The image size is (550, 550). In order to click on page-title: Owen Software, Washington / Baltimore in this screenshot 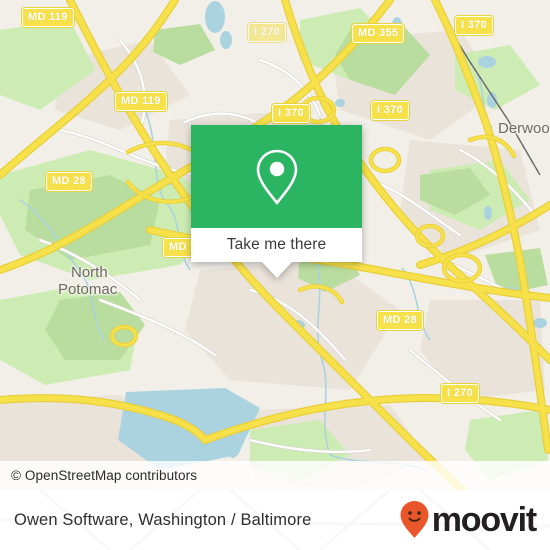, I will do `click(163, 519)`.